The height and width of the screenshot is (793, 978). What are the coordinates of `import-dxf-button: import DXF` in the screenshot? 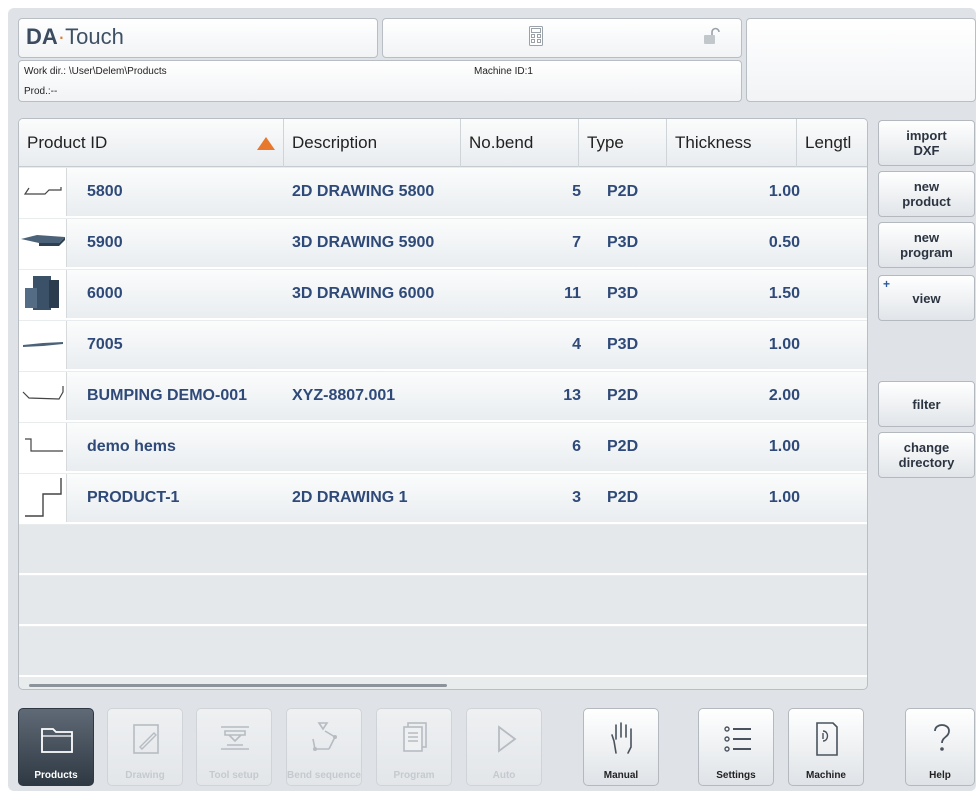 It's located at (926, 143).